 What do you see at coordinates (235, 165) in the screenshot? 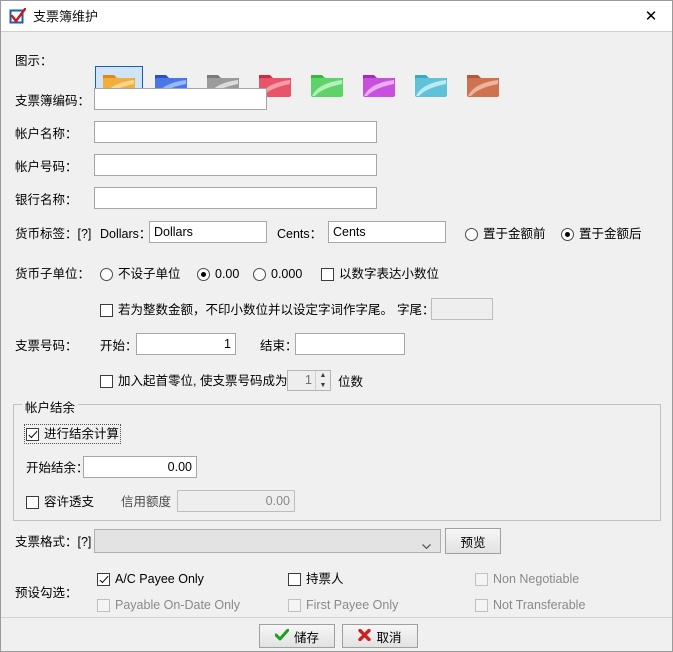
I see `account-number-input` at bounding box center [235, 165].